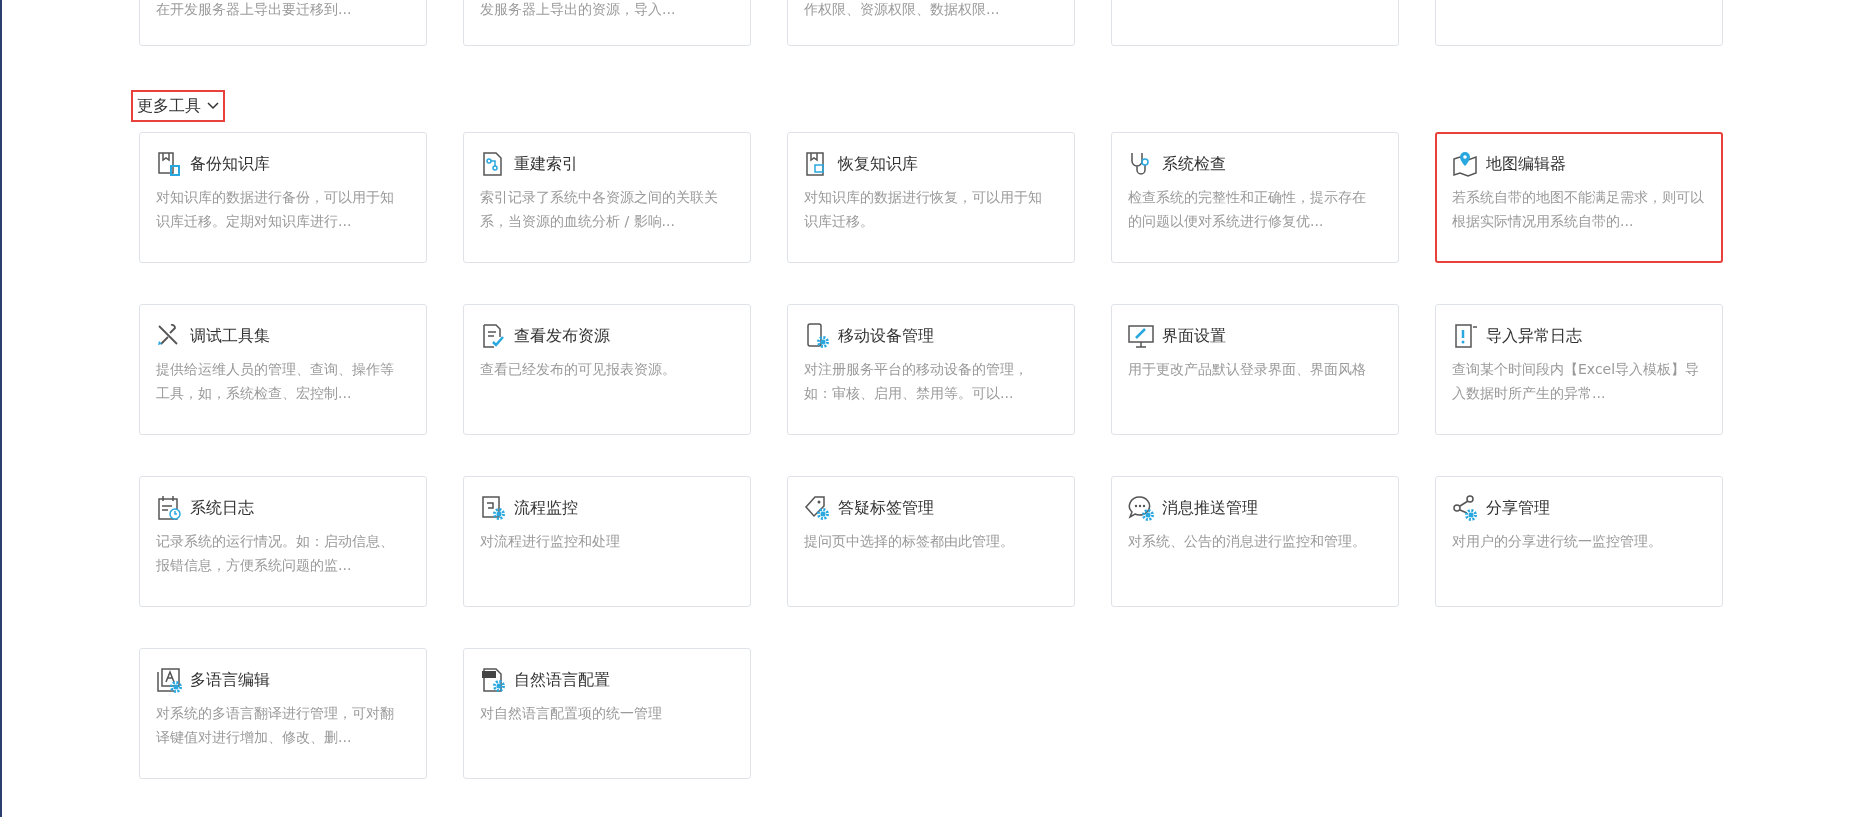  What do you see at coordinates (230, 164) in the screenshot?
I see `card-title: 备份知识库` at bounding box center [230, 164].